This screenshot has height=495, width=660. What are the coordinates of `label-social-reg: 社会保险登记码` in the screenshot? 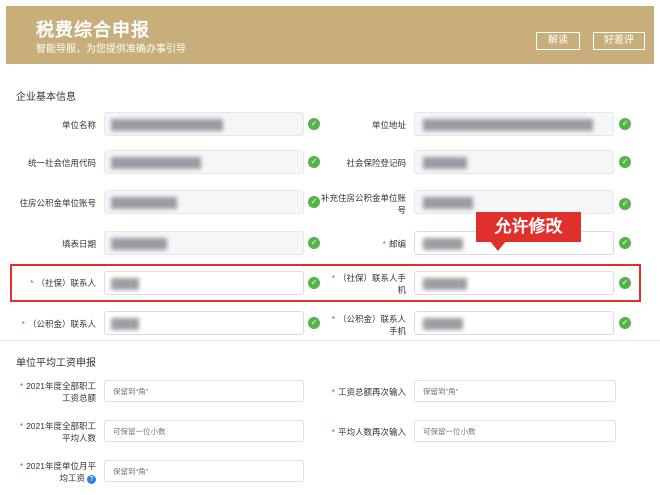 It's located at (376, 163).